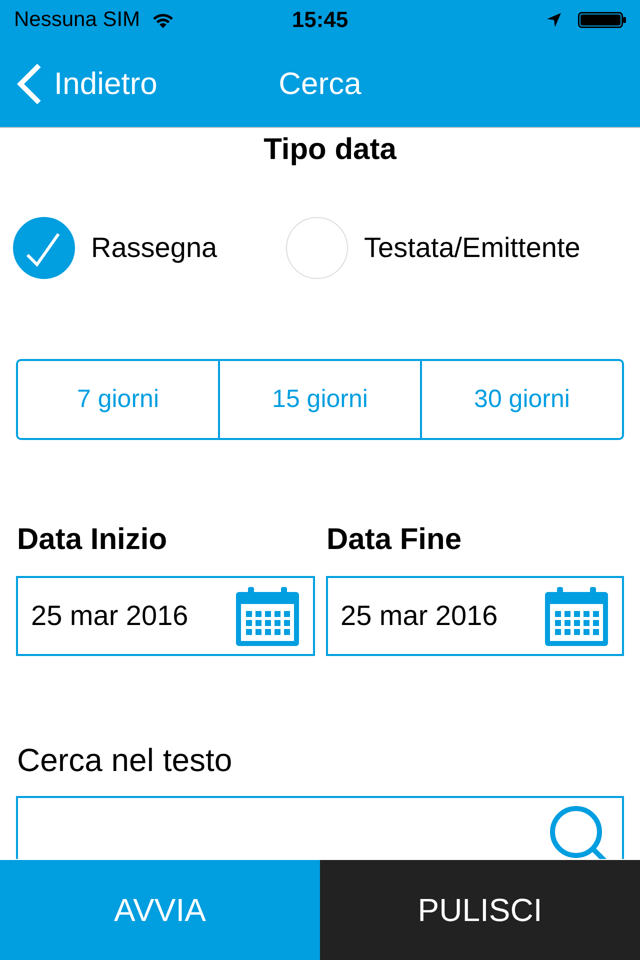 This screenshot has height=960, width=640. Describe the element at coordinates (43, 249) in the screenshot. I see `checkmark-icon` at that location.